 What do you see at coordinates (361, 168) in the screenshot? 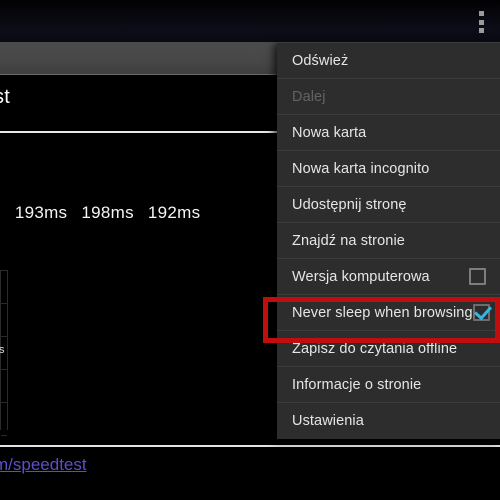
I see `menu-item-label: Nowa karta incognito` at bounding box center [361, 168].